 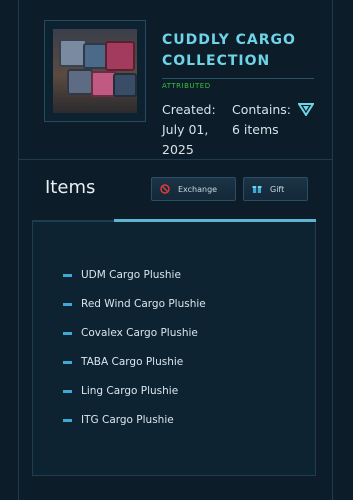 I want to click on collection-title: CUDDLY CARGO COLLECTION, so click(x=229, y=50).